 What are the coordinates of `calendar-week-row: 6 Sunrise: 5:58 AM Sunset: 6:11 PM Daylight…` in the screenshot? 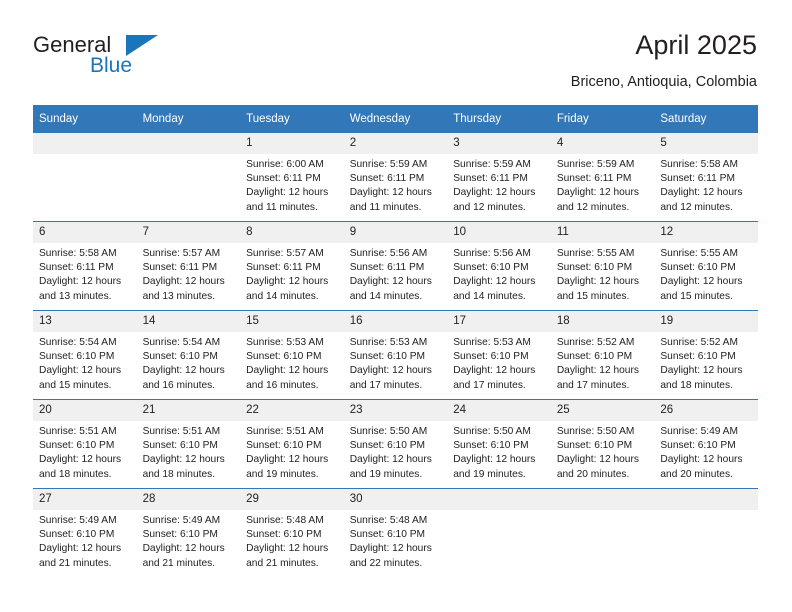 It's located at (395, 266).